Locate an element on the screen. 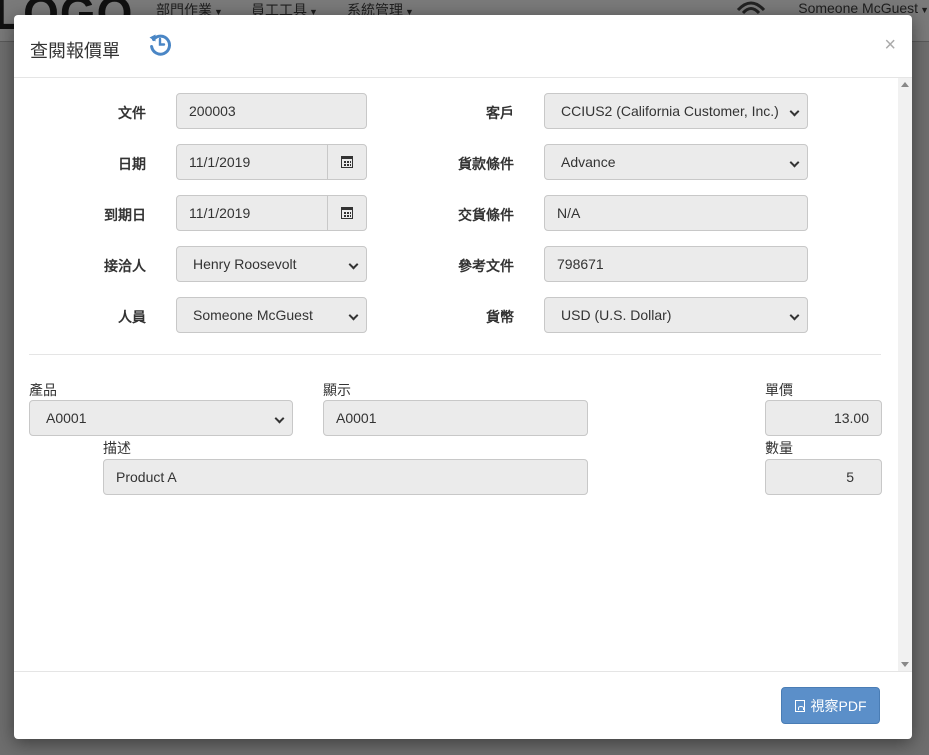  date-label: 日期 is located at coordinates (132, 164).